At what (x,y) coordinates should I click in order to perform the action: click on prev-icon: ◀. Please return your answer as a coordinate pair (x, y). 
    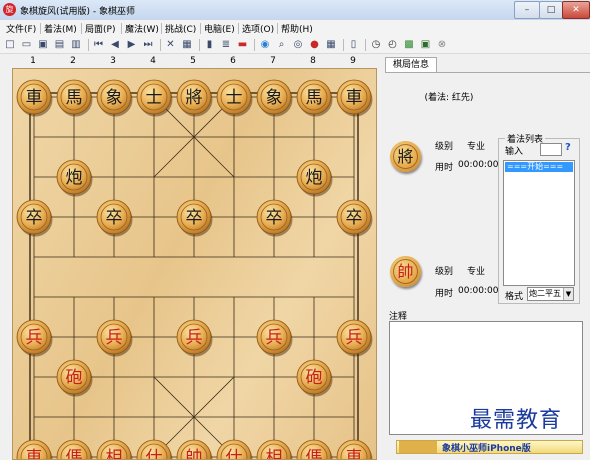
    Looking at the image, I should click on (115, 45).